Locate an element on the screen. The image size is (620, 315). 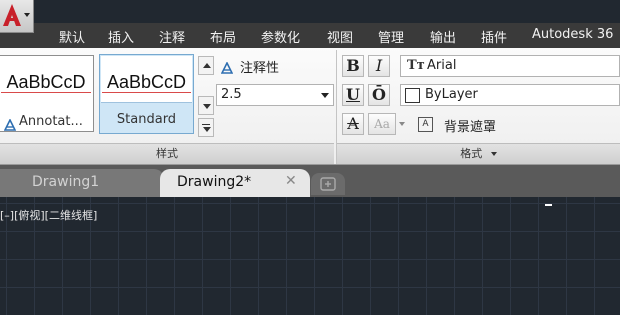
add-icon is located at coordinates (328, 184).